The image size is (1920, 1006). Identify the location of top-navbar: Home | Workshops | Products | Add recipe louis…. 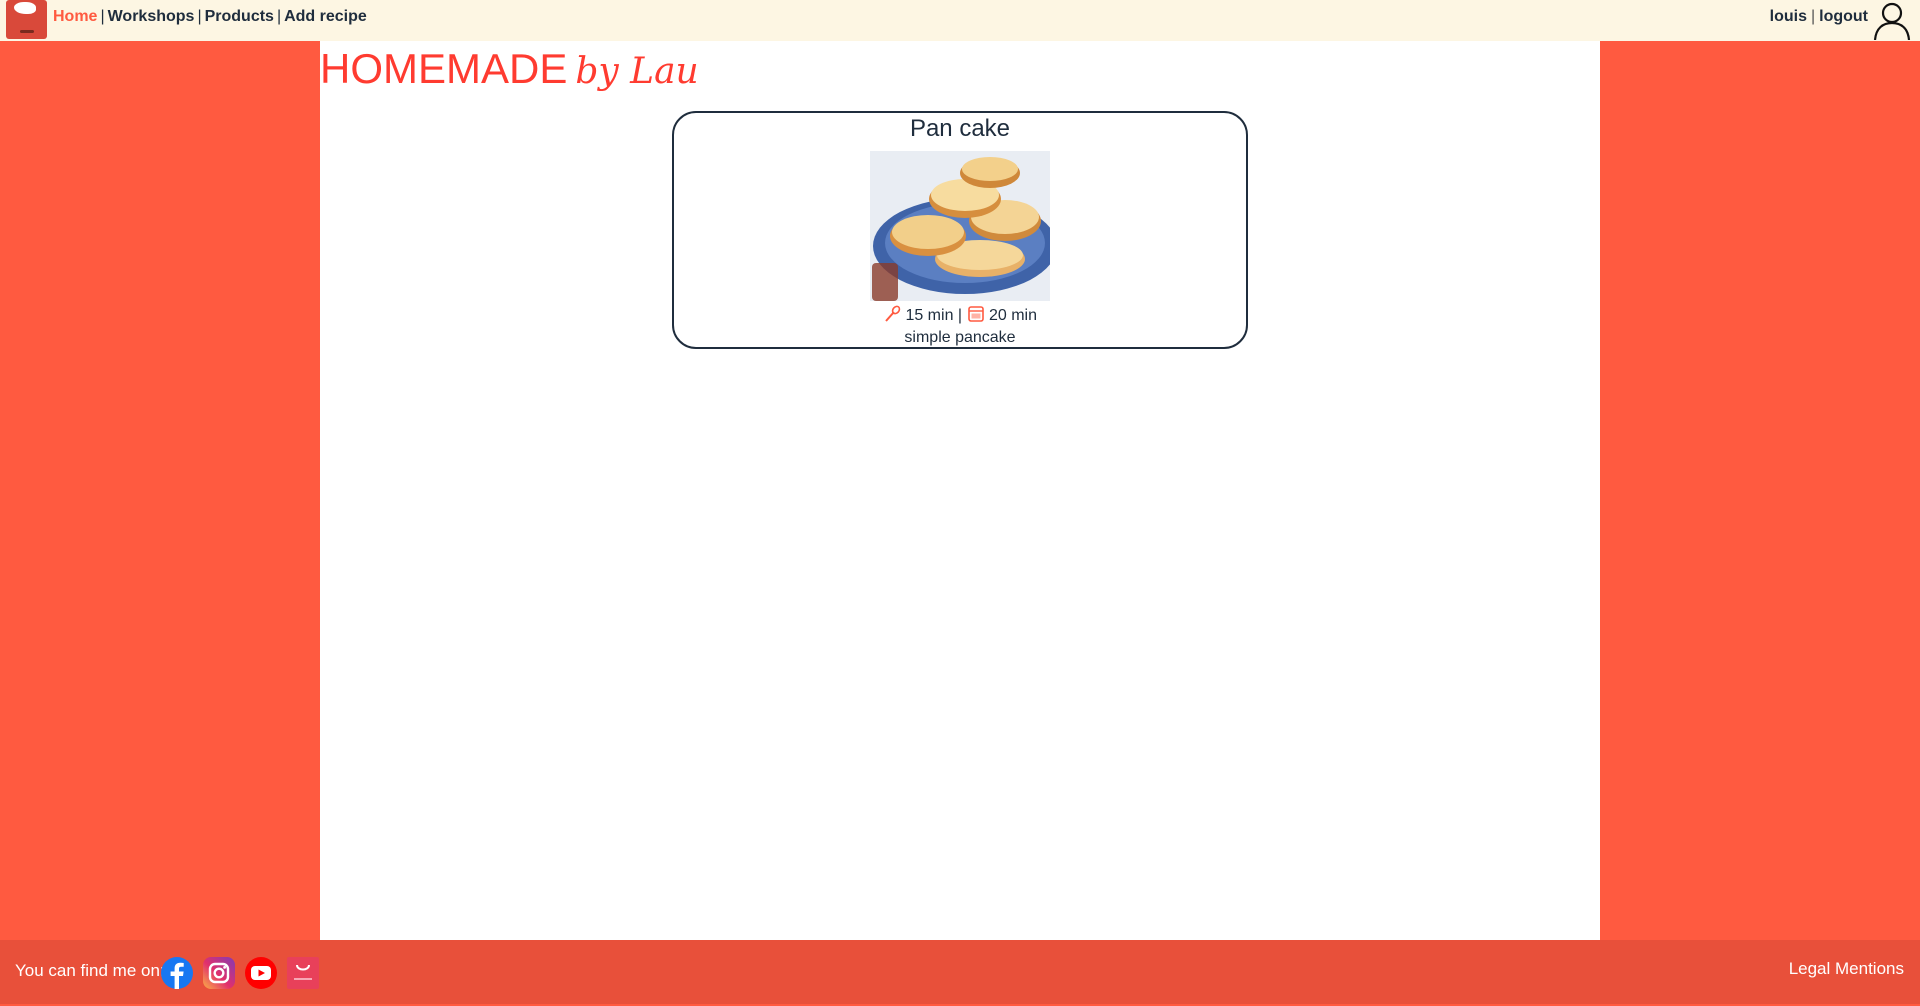
(960, 20).